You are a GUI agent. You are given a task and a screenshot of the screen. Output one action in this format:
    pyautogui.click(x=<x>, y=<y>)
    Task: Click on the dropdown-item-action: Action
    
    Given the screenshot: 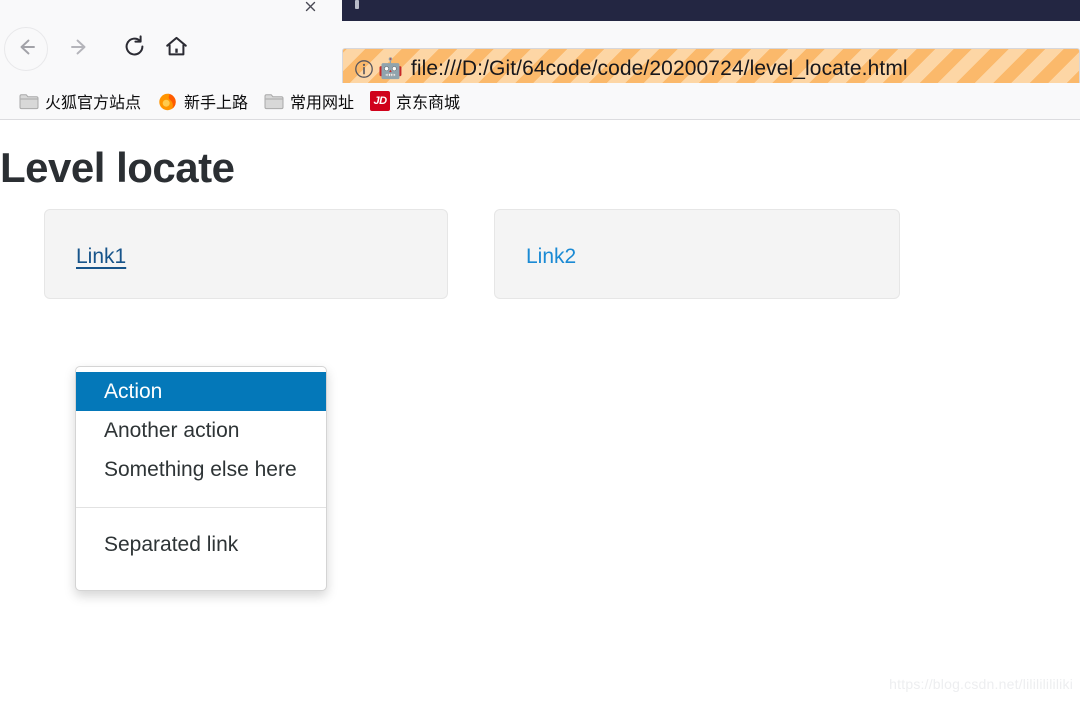 What is the action you would take?
    pyautogui.click(x=201, y=391)
    